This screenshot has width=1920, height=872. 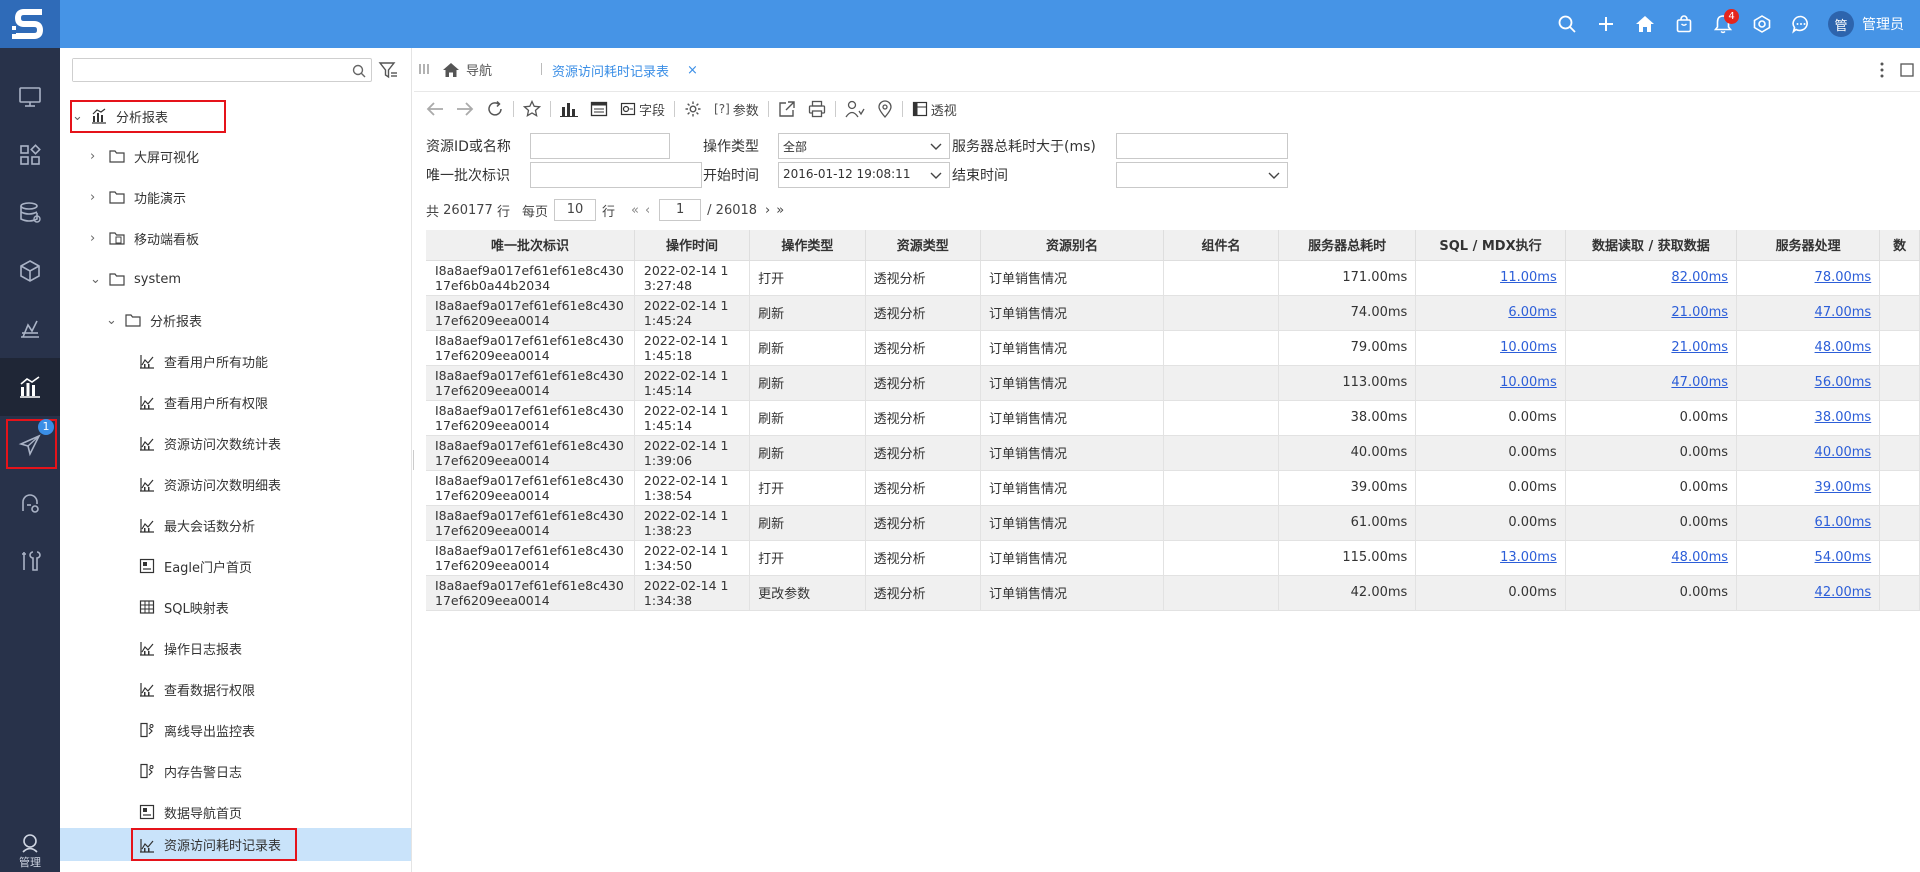 I want to click on tree-leaf: SQL映射表, so click(x=181, y=607).